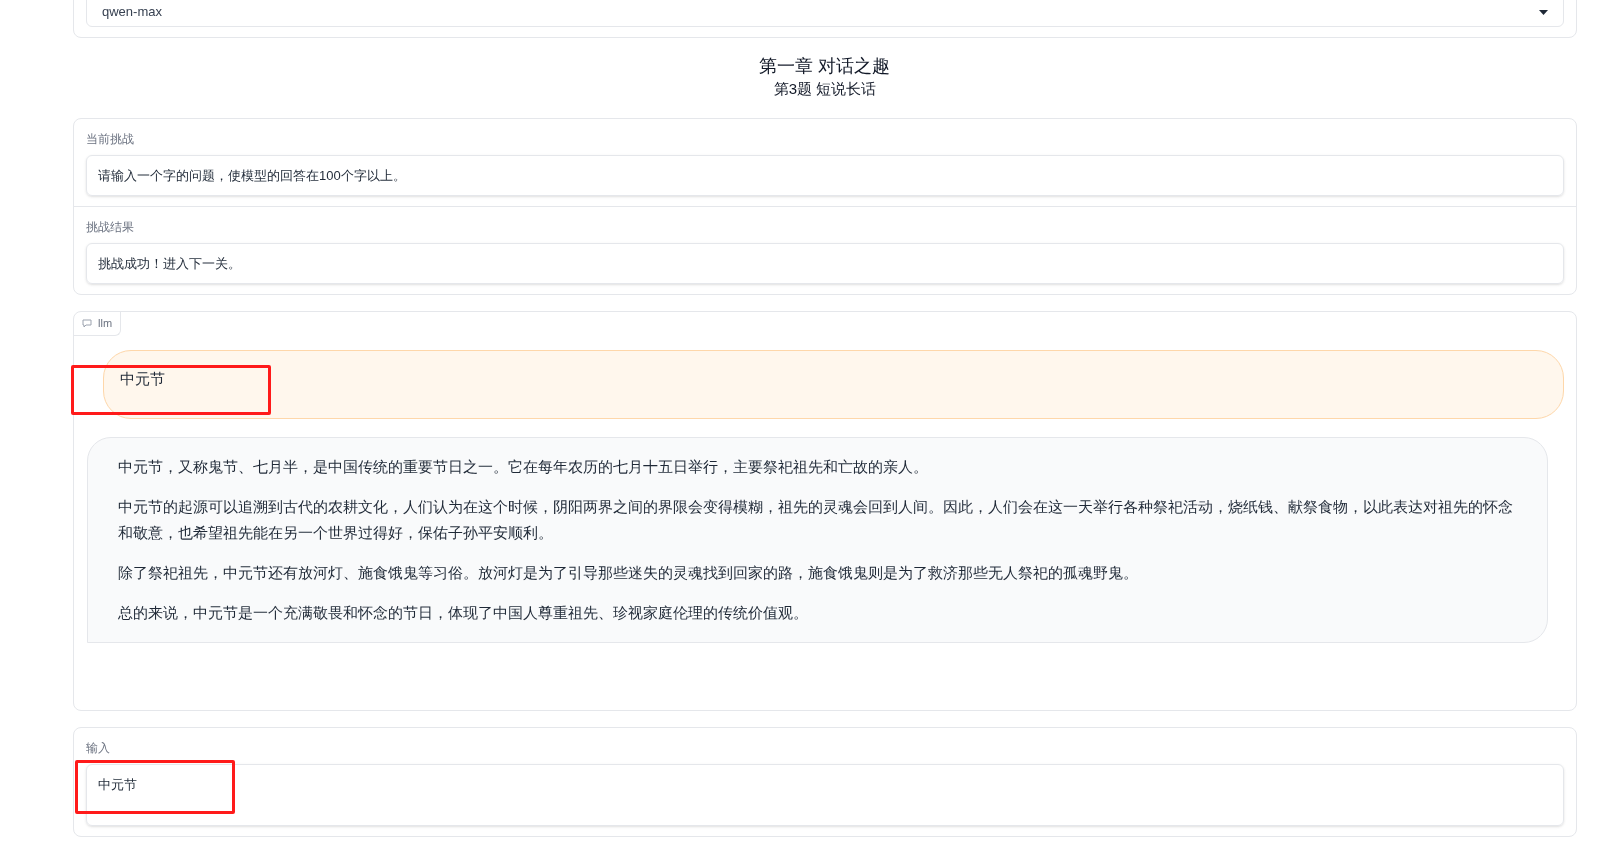 The image size is (1617, 850). Describe the element at coordinates (87, 323) in the screenshot. I see `chat-icon` at that location.